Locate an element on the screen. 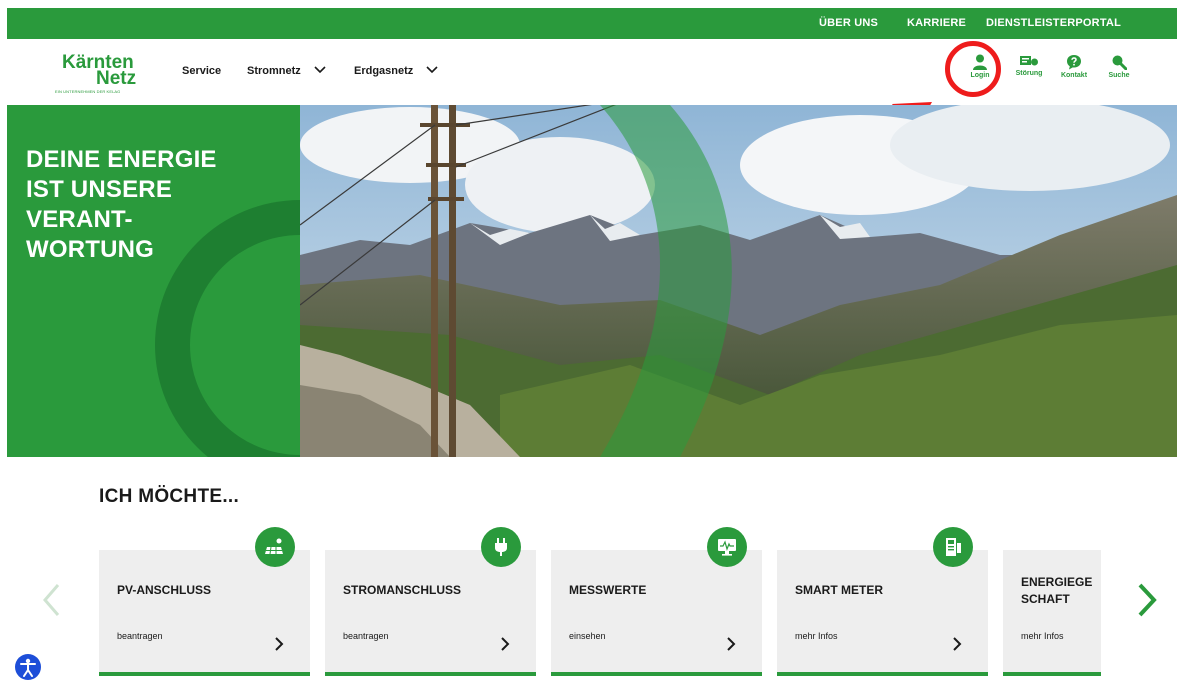  card-title: MESSWERTE is located at coordinates (608, 590).